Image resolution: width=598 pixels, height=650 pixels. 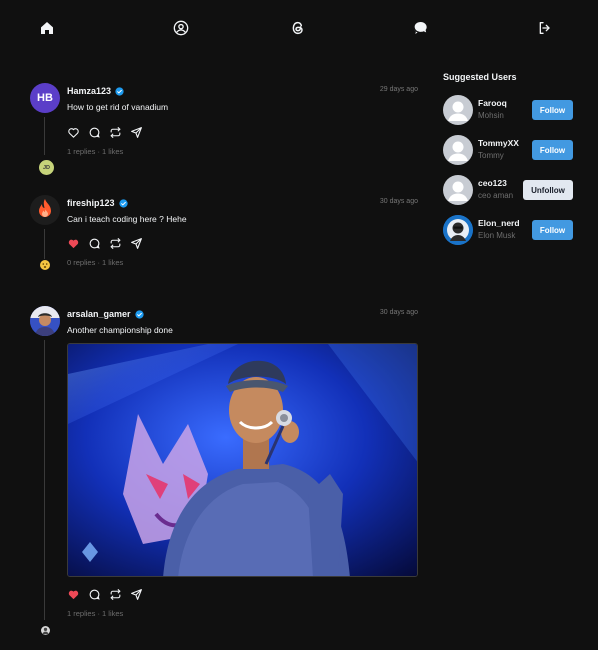 I want to click on replies-count: 0 replies, so click(x=81, y=262).